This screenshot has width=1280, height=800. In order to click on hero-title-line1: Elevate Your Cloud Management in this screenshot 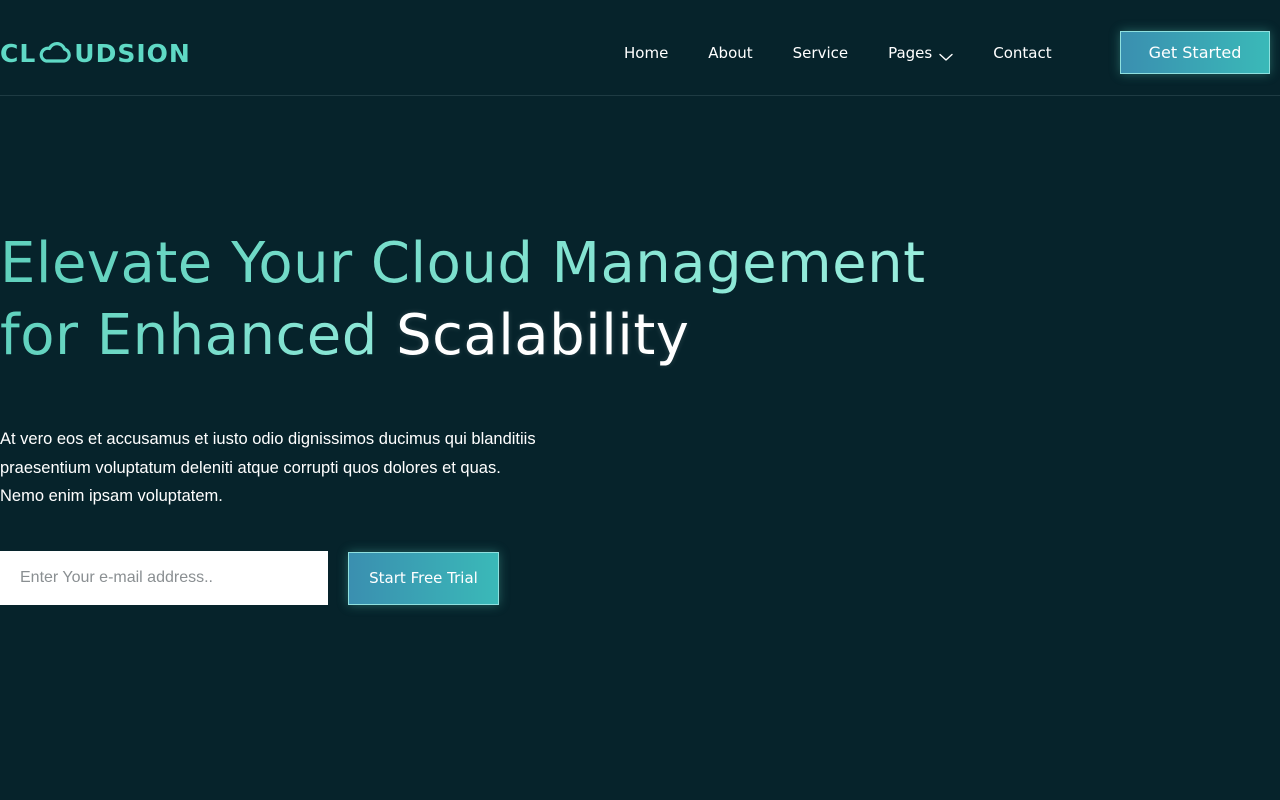, I will do `click(500, 264)`.